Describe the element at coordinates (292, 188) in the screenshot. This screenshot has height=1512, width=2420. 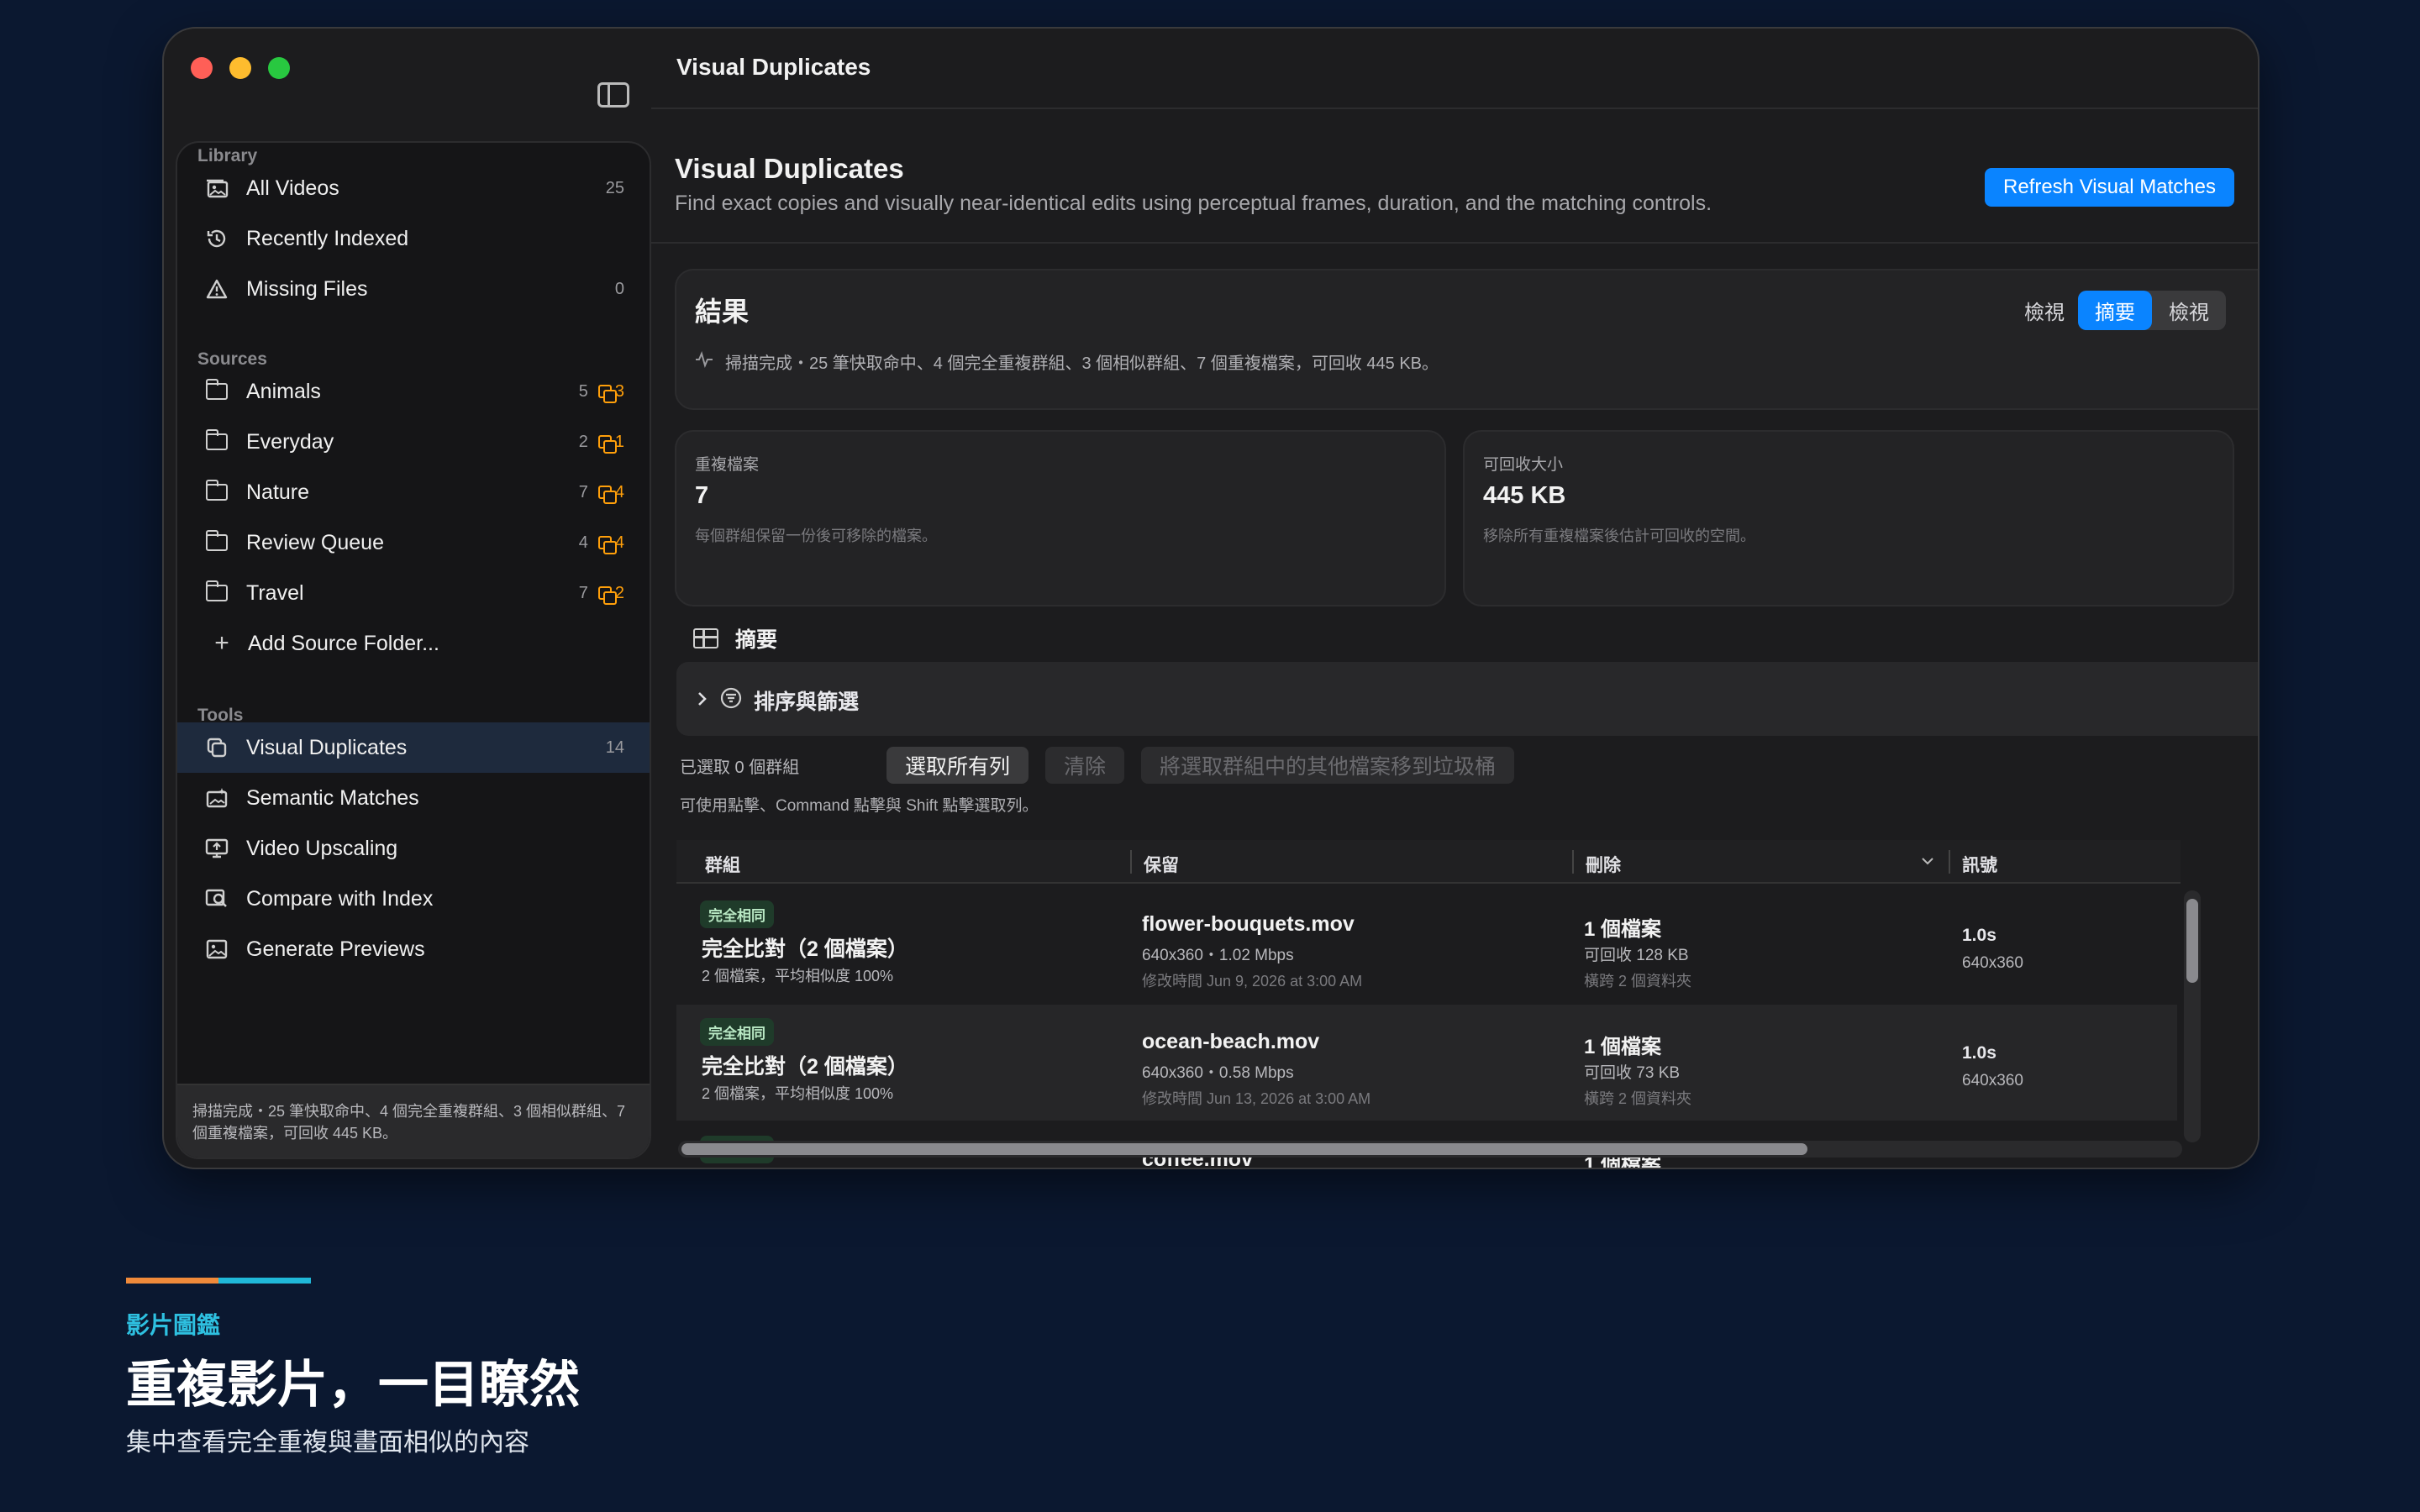
I see `sidebar-item-label: All Videos` at that location.